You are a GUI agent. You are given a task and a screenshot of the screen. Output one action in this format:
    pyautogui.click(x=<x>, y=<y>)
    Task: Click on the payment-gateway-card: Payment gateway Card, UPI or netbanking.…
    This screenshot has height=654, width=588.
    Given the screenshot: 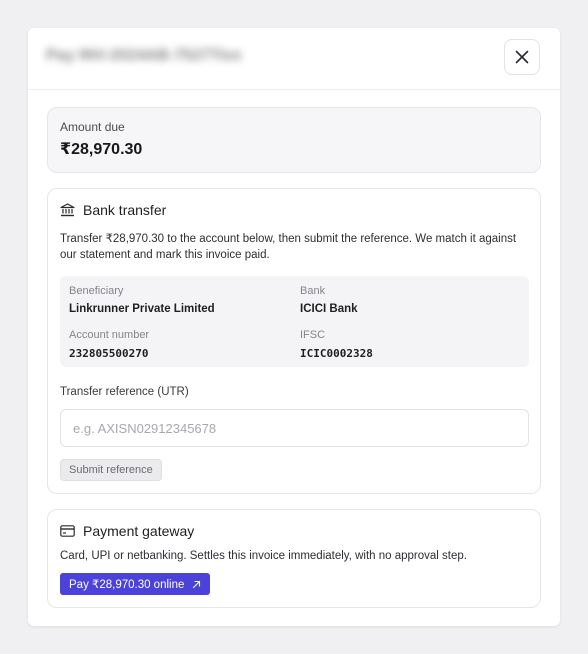 What is the action you would take?
    pyautogui.click(x=294, y=558)
    